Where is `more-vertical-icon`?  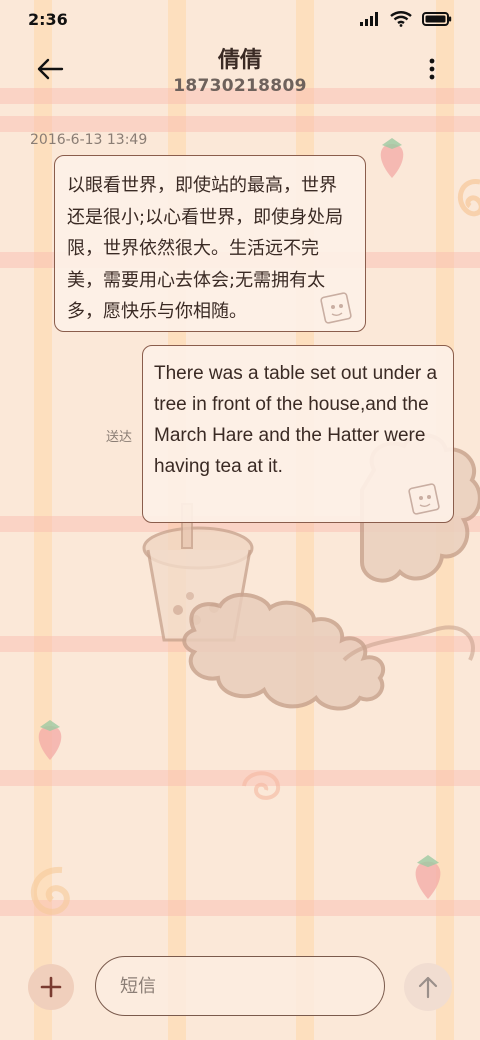 more-vertical-icon is located at coordinates (432, 69).